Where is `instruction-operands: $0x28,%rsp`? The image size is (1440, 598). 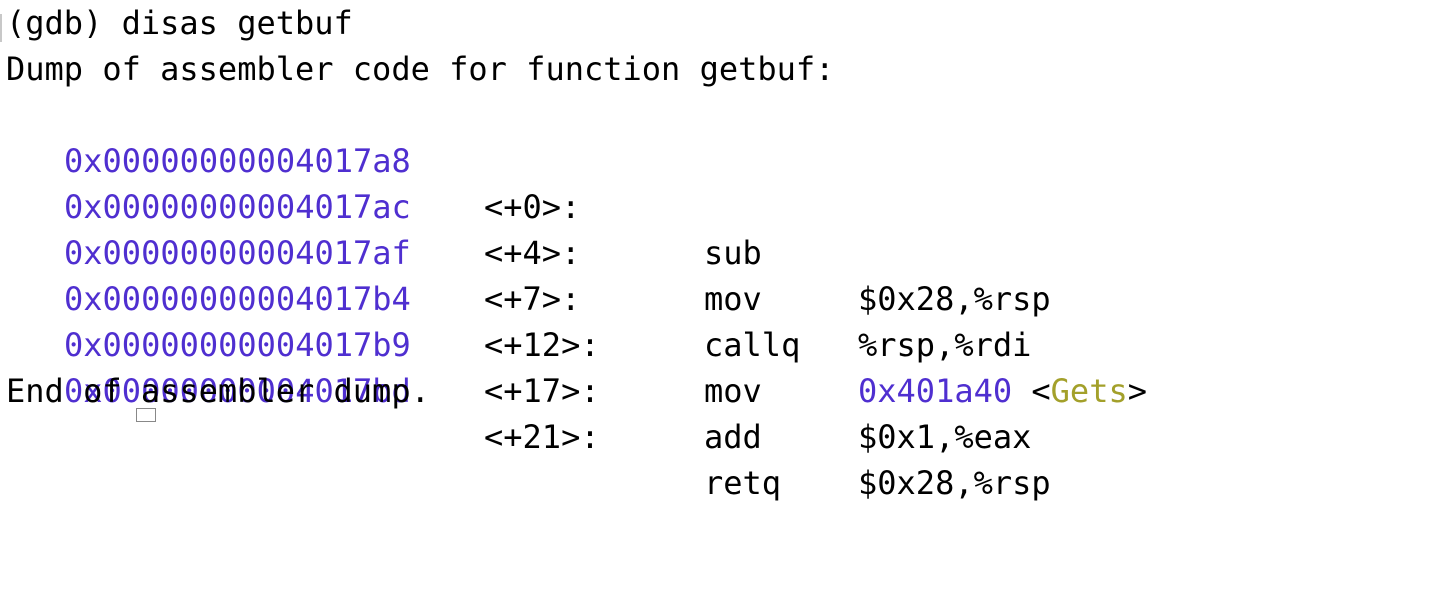
instruction-operands: $0x28,%rsp is located at coordinates (954, 483).